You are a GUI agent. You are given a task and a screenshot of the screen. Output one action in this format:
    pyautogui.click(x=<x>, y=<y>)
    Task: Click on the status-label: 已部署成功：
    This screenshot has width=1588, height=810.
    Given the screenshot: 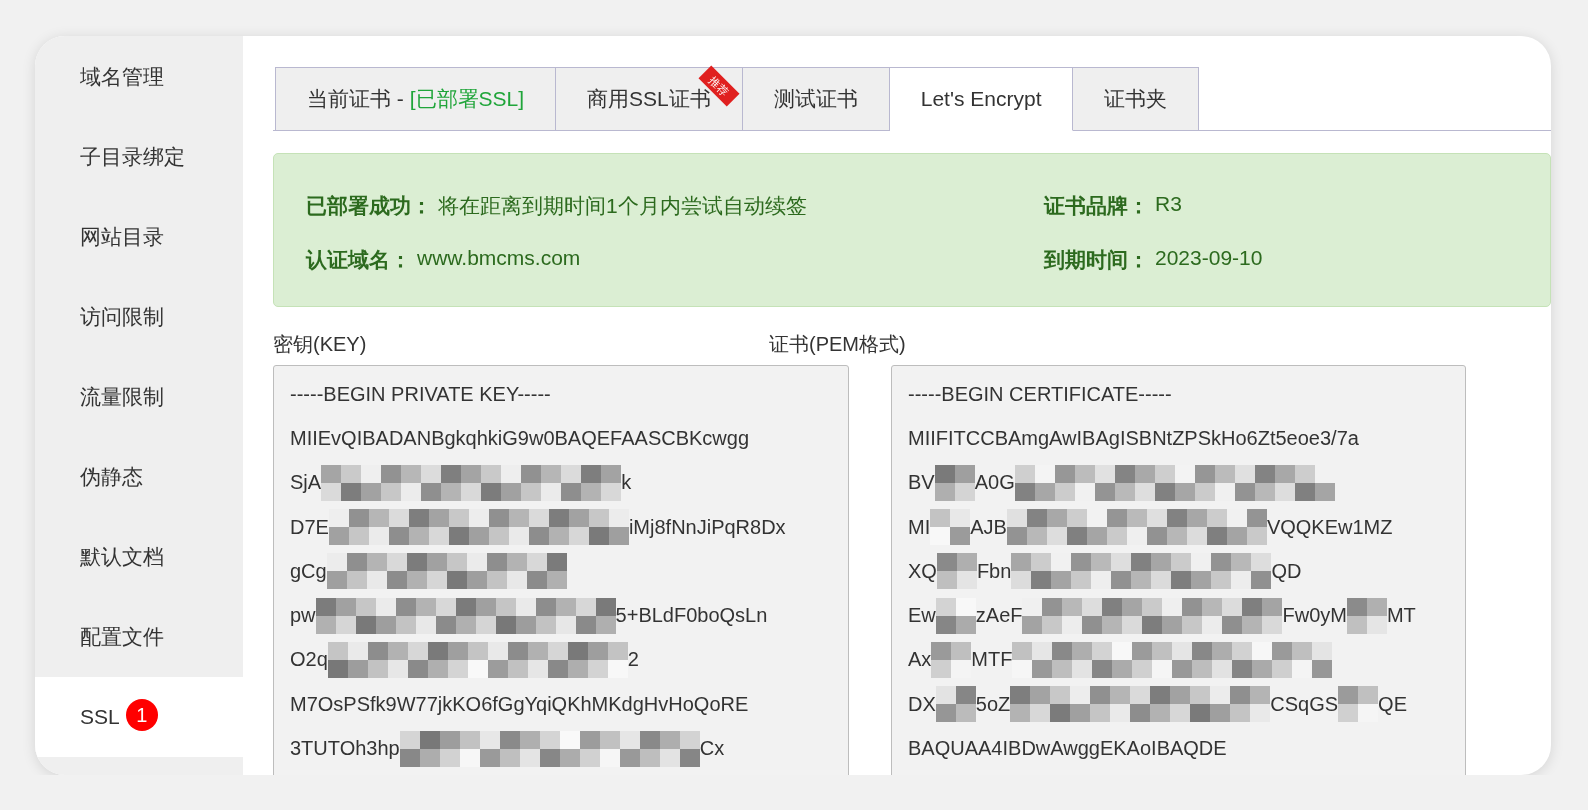 What is the action you would take?
    pyautogui.click(x=369, y=206)
    